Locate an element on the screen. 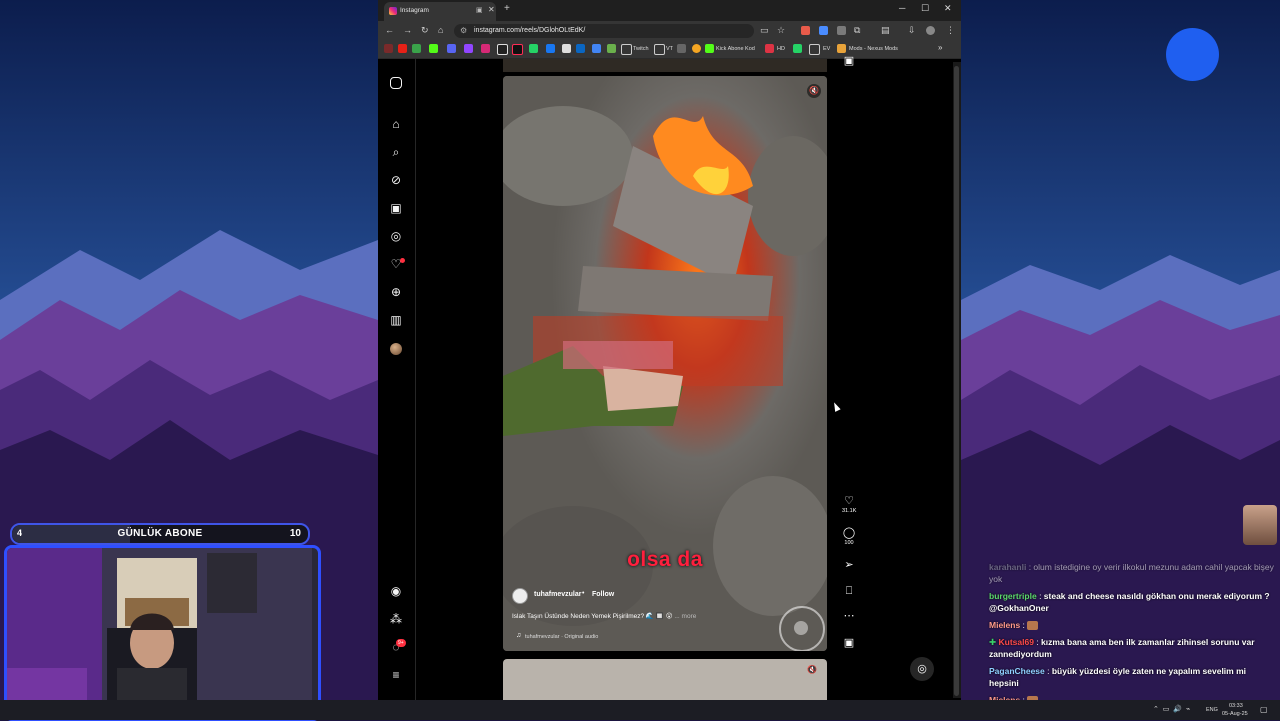 The width and height of the screenshot is (1280, 721). cast-icon: ▭ is located at coordinates (764, 30).